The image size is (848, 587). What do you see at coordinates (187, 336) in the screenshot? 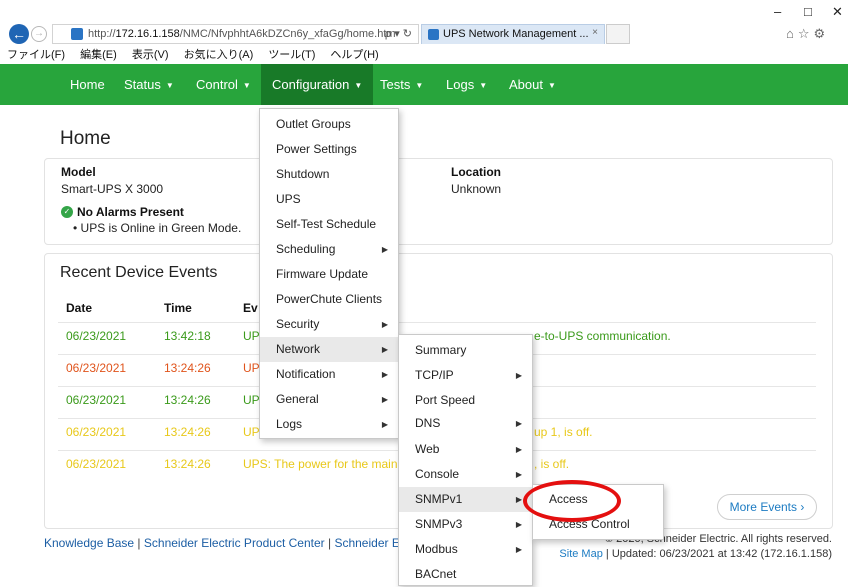
I see `event-time: 13:42:18` at bounding box center [187, 336].